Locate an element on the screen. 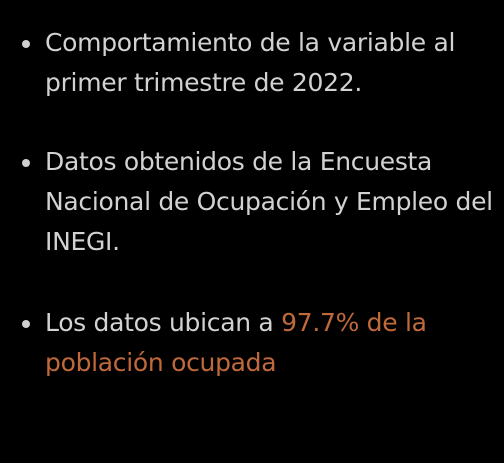 This screenshot has height=463, width=504. bullet-line: Los datos ubican a 97.7% de la is located at coordinates (274, 323).